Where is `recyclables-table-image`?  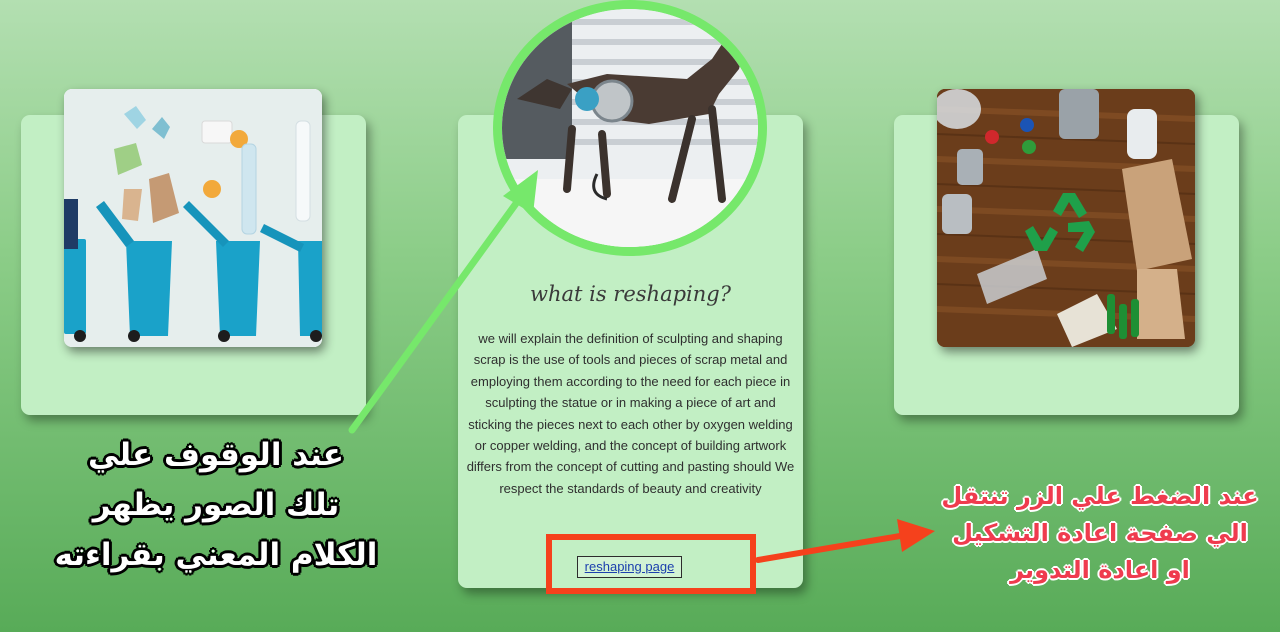
recyclables-table-image is located at coordinates (1066, 218).